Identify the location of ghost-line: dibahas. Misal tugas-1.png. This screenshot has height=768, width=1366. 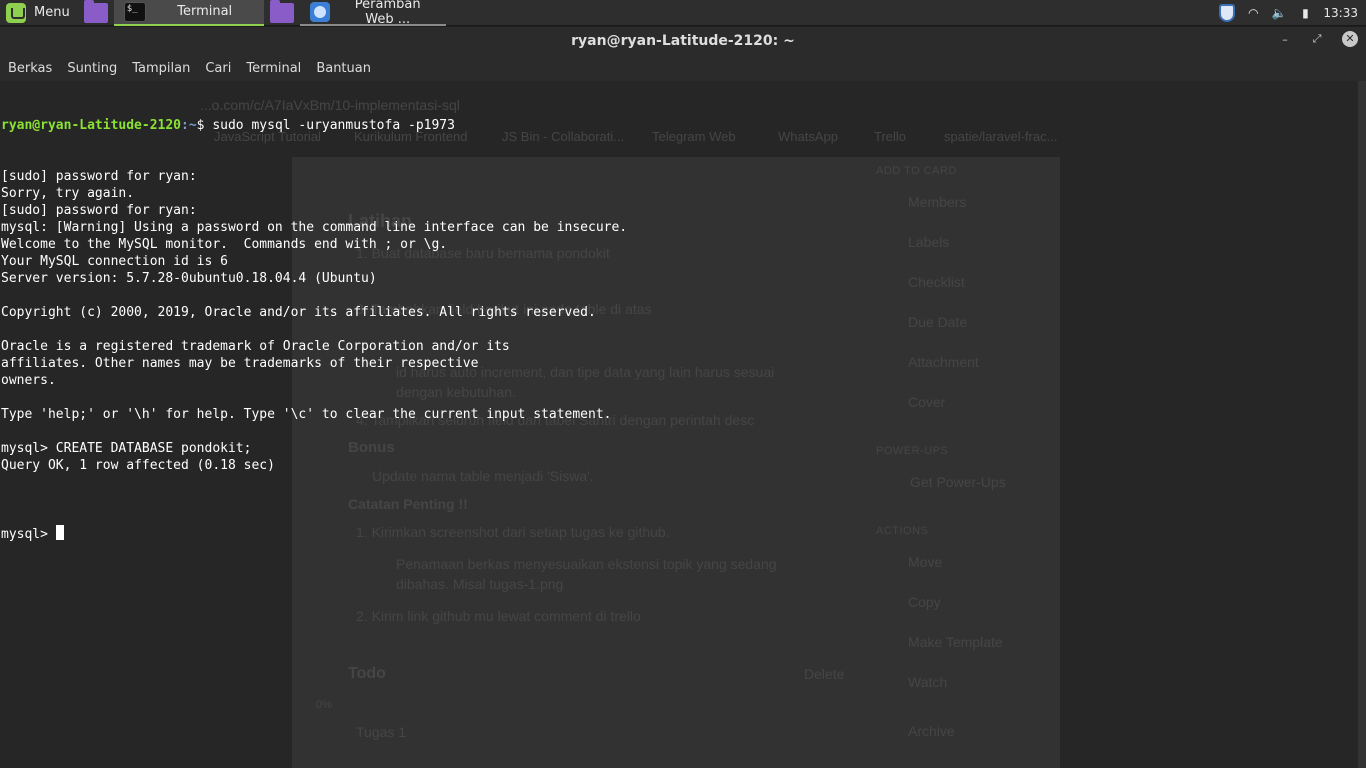
(480, 584).